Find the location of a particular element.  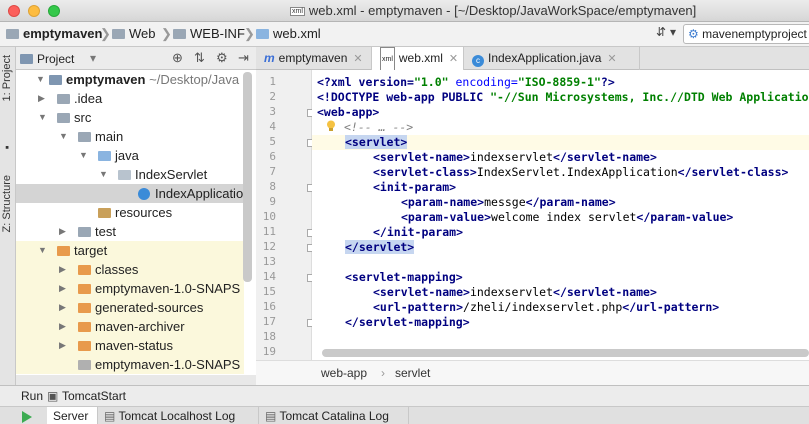

run-configuration-selector: ⚙ mavenemptyproject is located at coordinates (746, 34).